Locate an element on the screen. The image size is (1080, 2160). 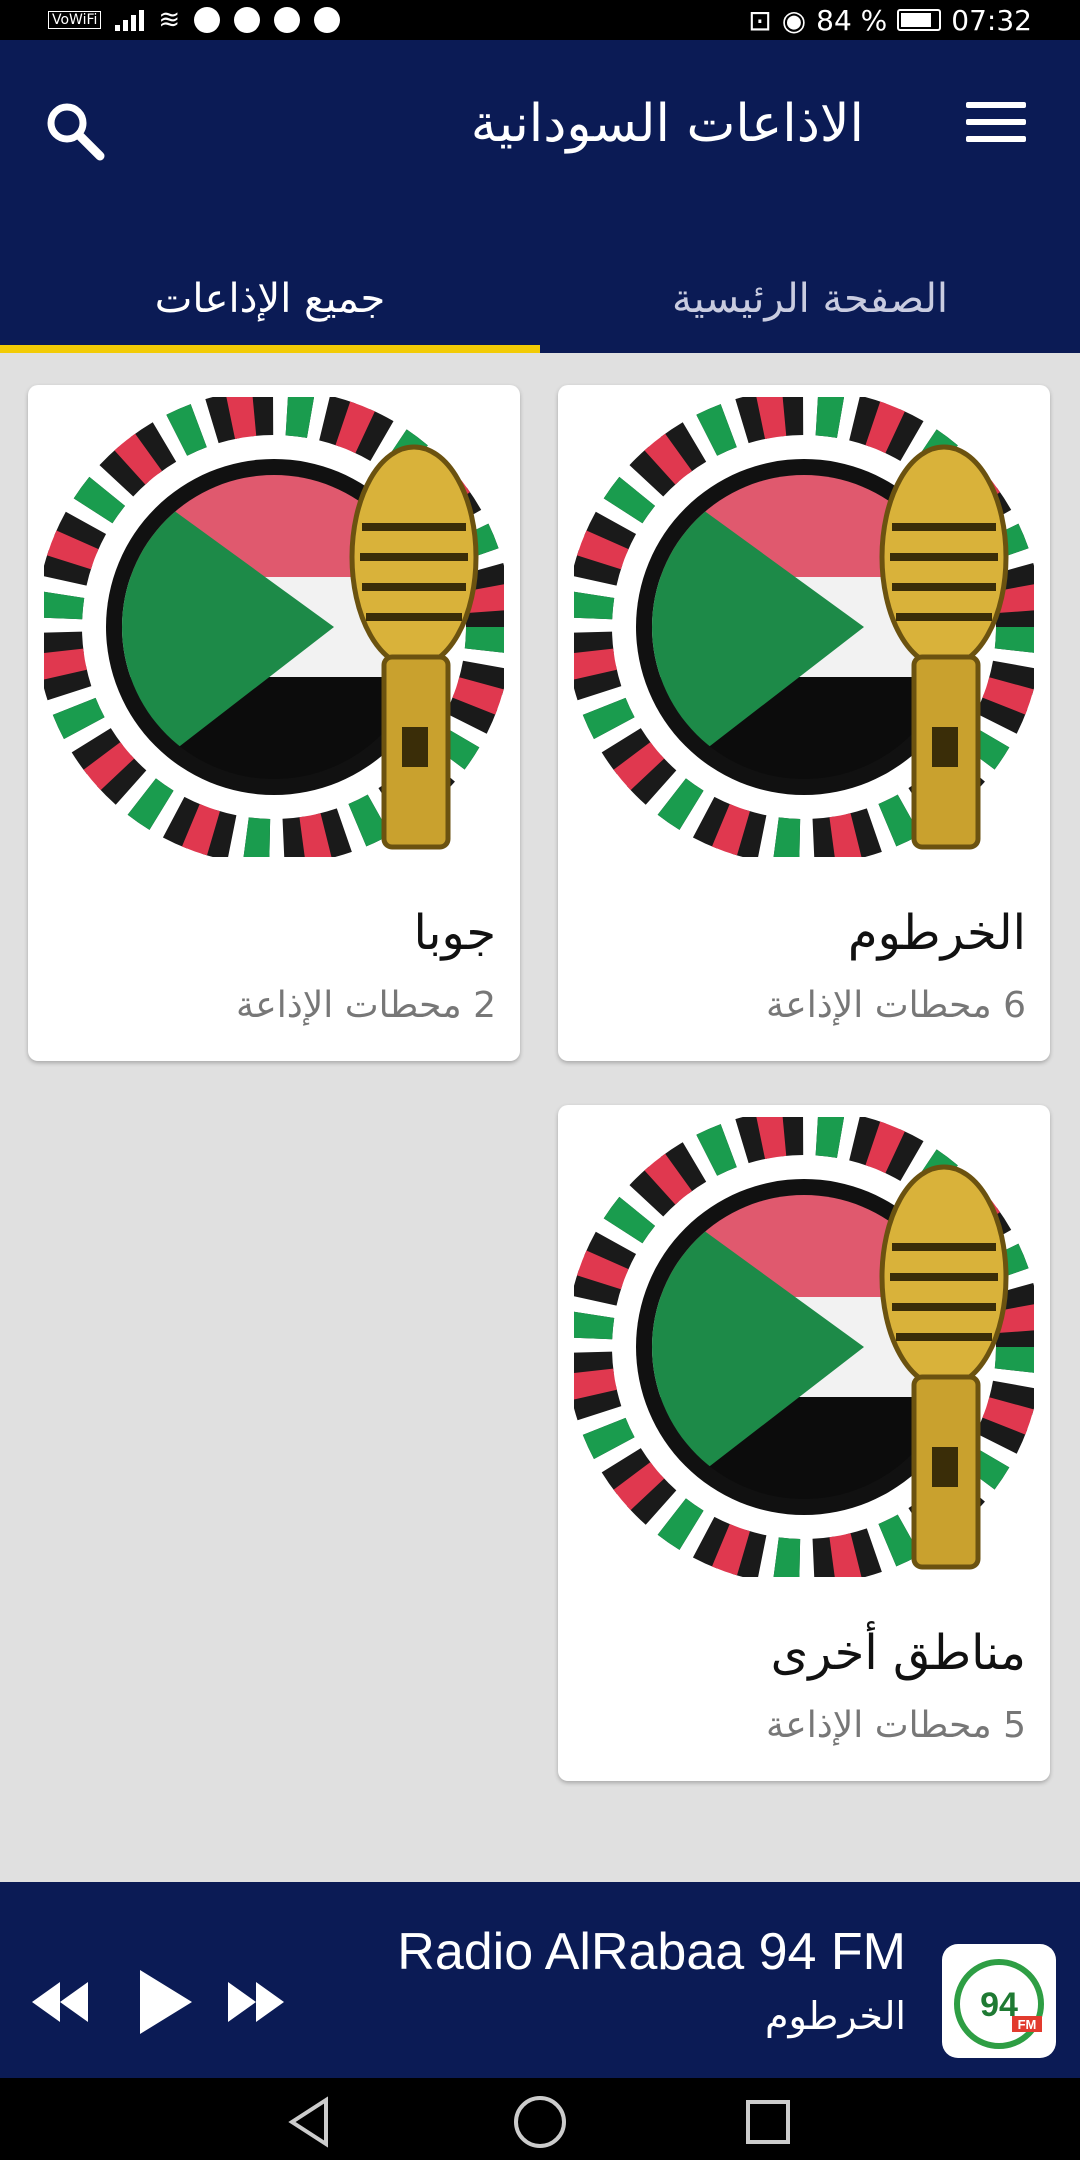
signal-icon is located at coordinates (130, 20).